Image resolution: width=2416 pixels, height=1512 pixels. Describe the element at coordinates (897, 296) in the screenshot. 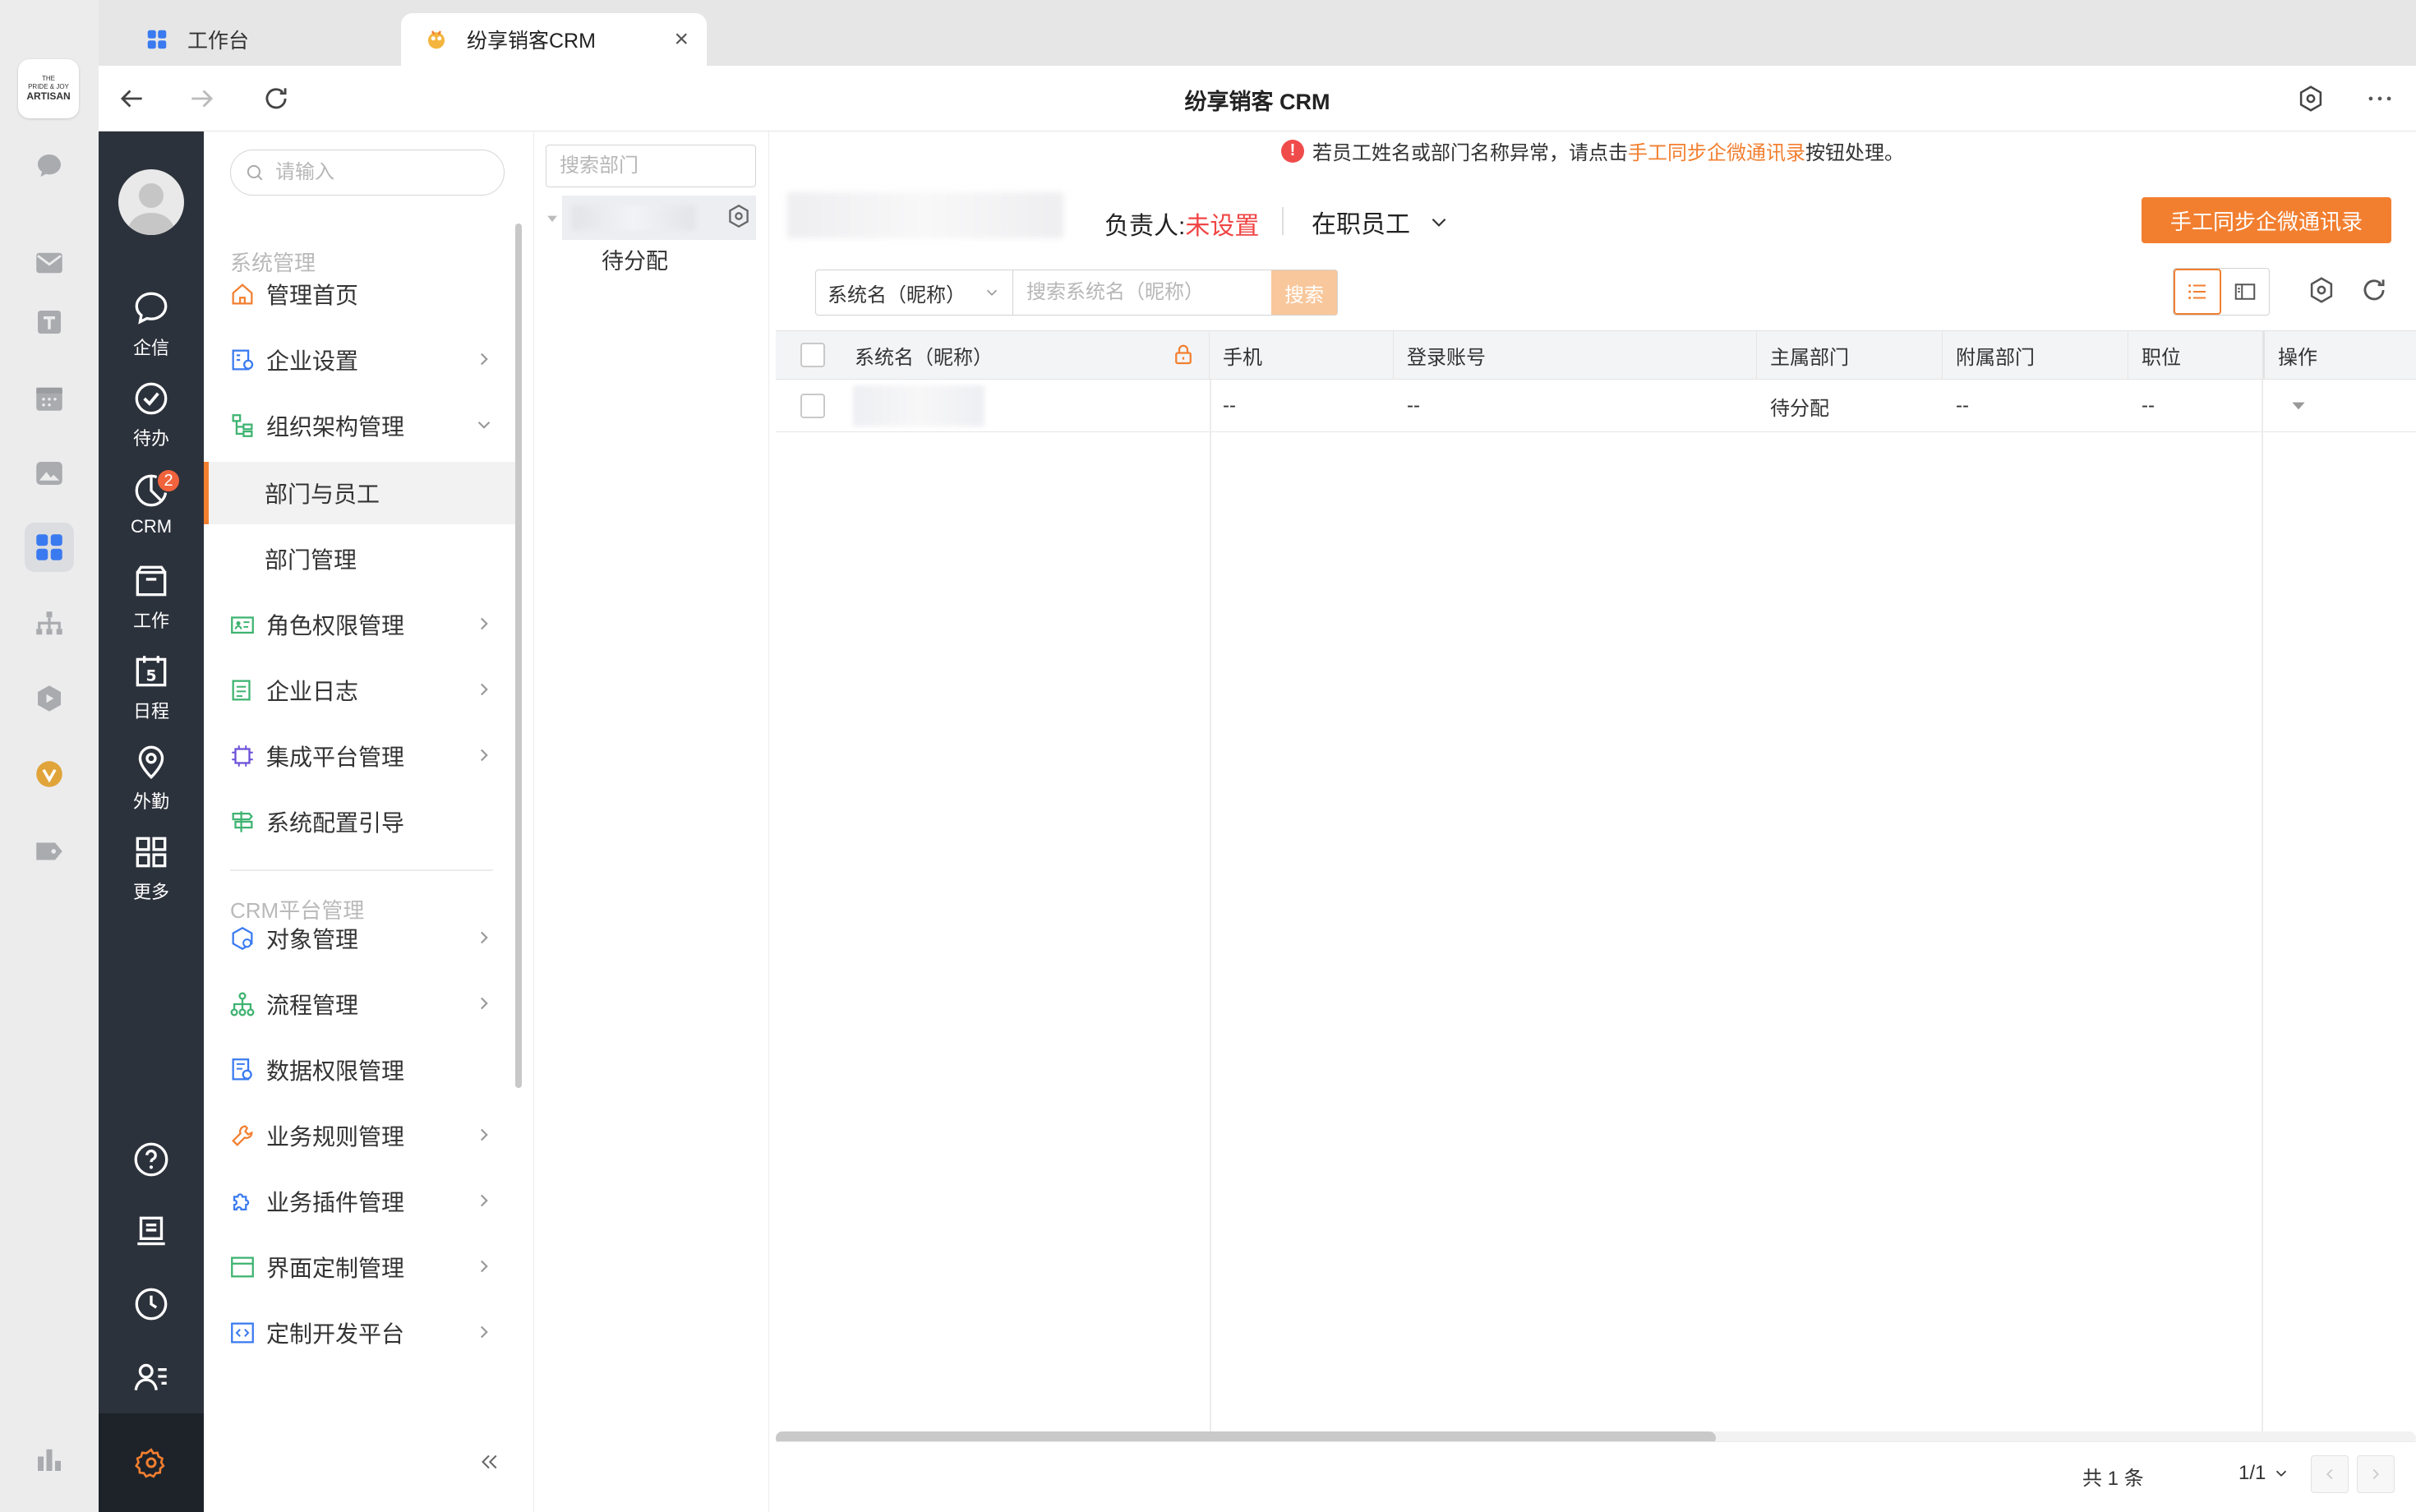

I see `search-field-label: 系统名（昵称）` at that location.